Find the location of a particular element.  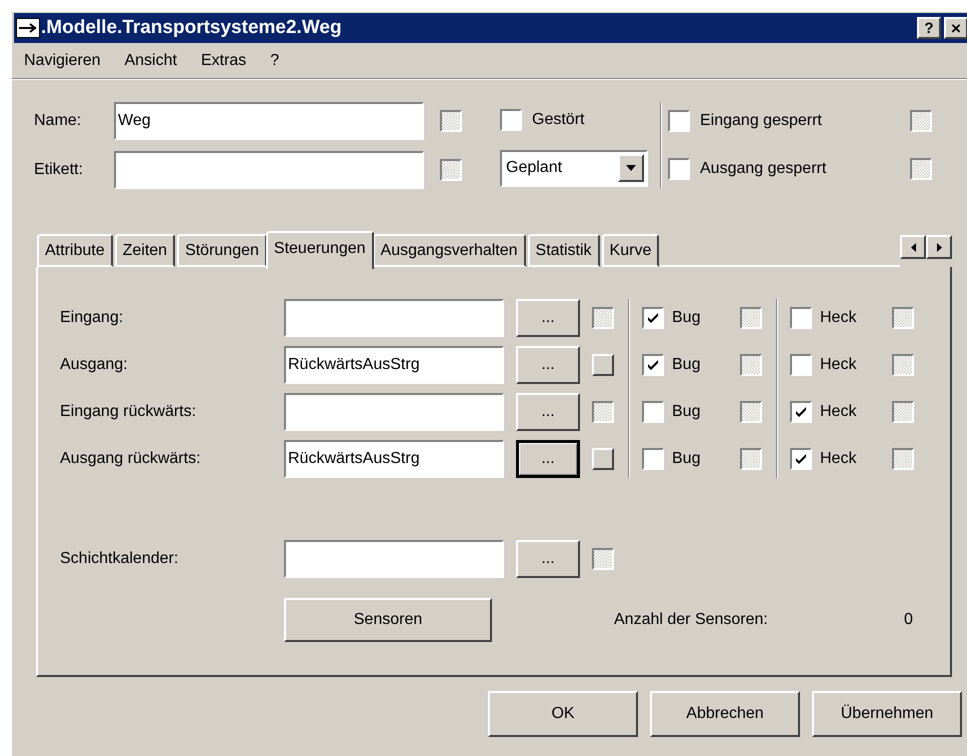

scroll-left-button is located at coordinates (913, 247).